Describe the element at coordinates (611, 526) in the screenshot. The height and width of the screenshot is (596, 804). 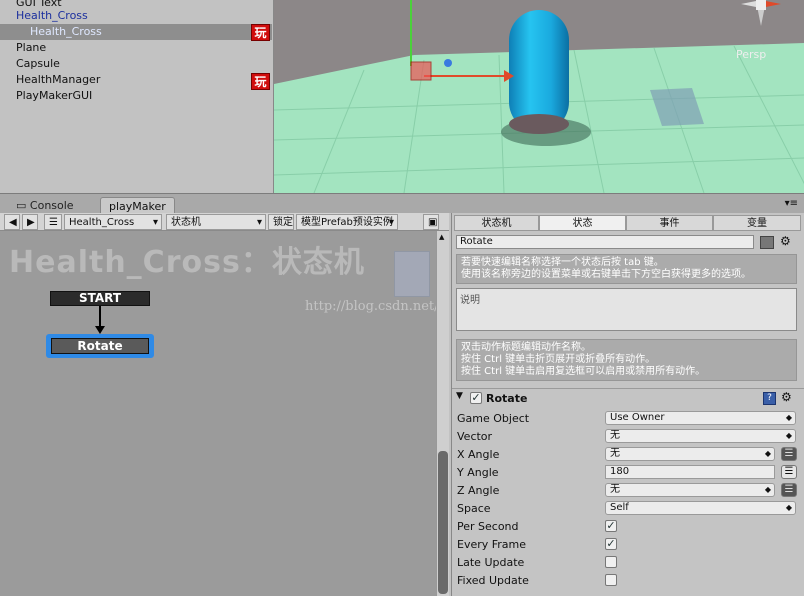
I see `per-second-checkbox: ✓` at that location.